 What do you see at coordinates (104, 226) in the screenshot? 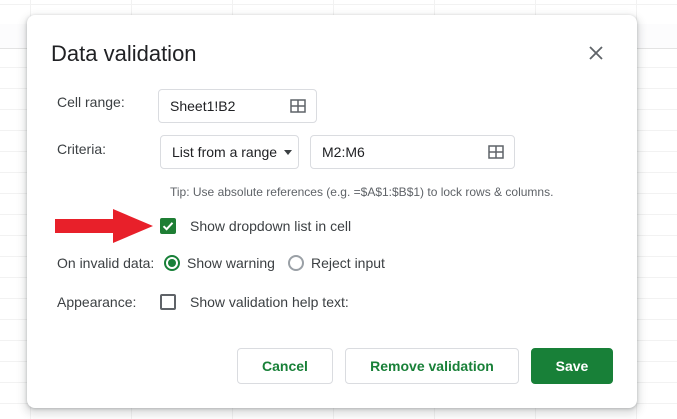
I see `annotation-arrow-icon` at bounding box center [104, 226].